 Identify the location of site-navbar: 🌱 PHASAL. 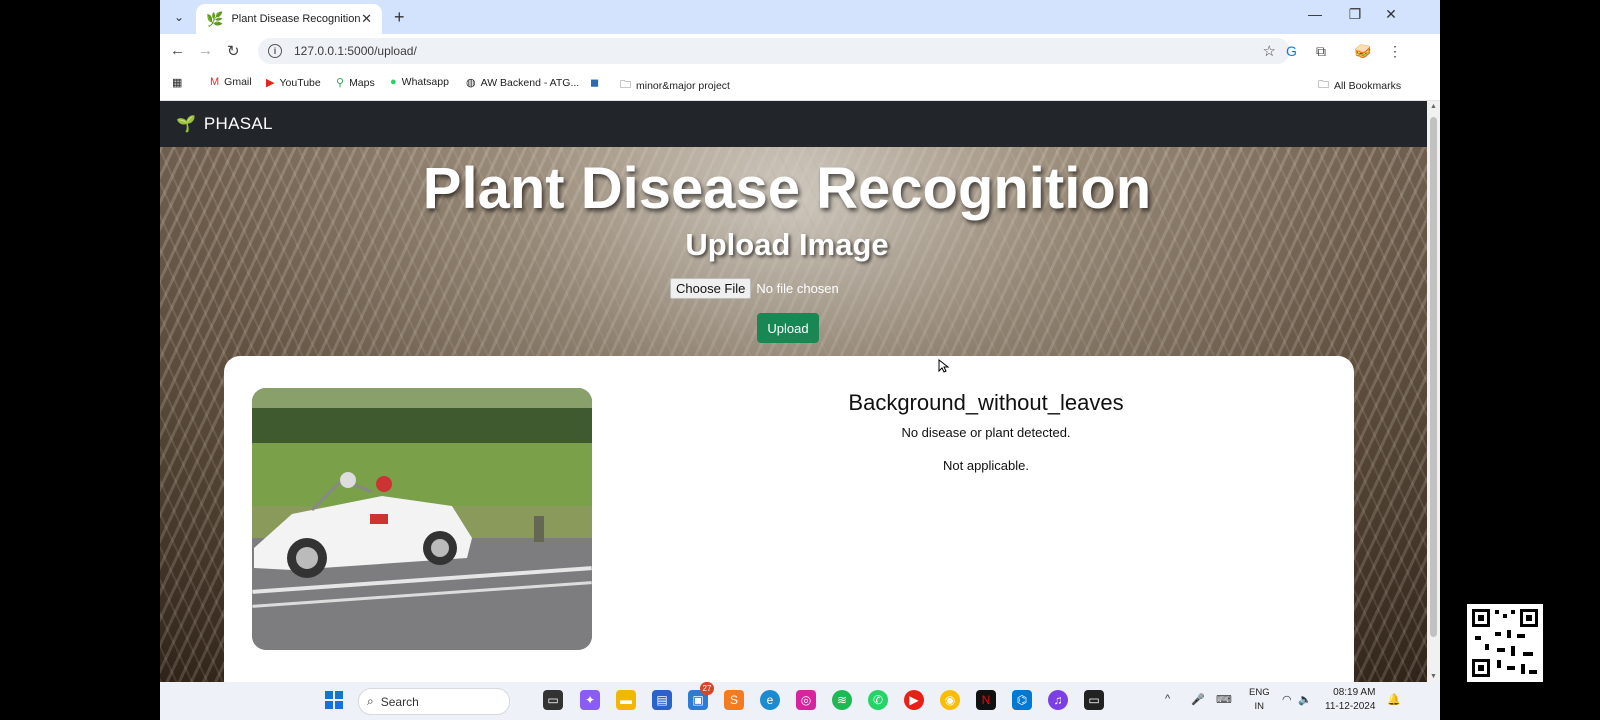
(793, 124).